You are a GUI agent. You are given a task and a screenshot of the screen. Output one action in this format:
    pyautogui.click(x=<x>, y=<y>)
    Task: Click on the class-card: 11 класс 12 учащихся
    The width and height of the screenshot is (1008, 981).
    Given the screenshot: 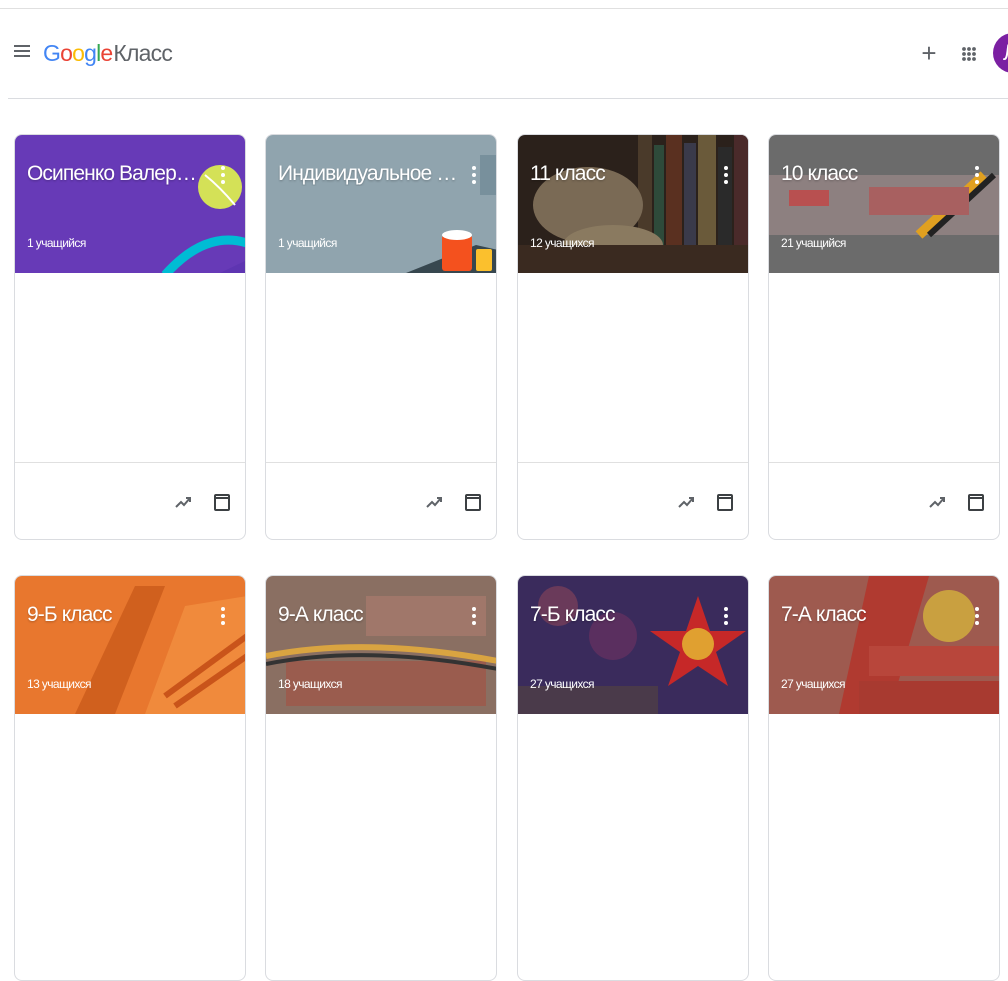 What is the action you would take?
    pyautogui.click(x=633, y=337)
    